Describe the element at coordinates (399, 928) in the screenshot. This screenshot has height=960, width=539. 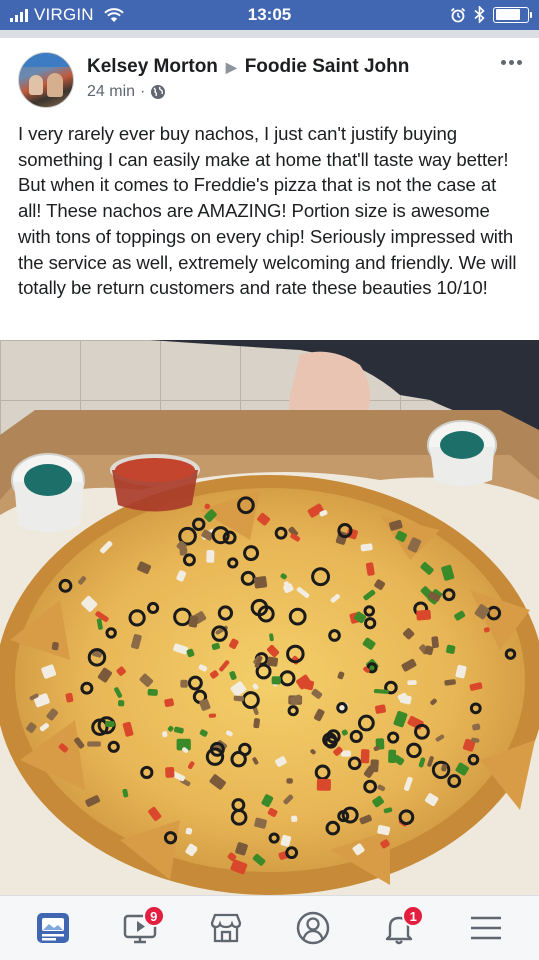
I see `tab-notifications: 1` at that location.